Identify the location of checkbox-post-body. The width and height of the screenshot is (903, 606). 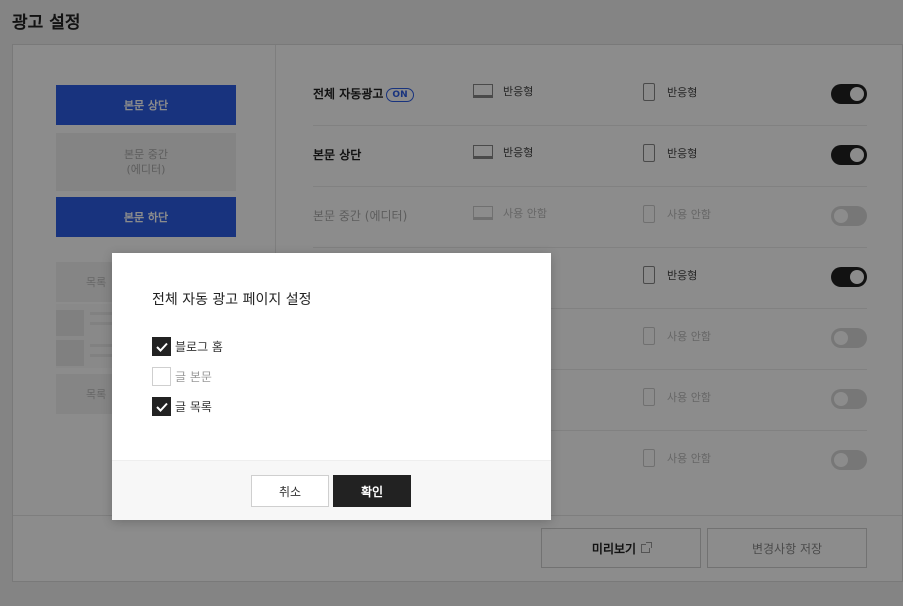
(161, 376).